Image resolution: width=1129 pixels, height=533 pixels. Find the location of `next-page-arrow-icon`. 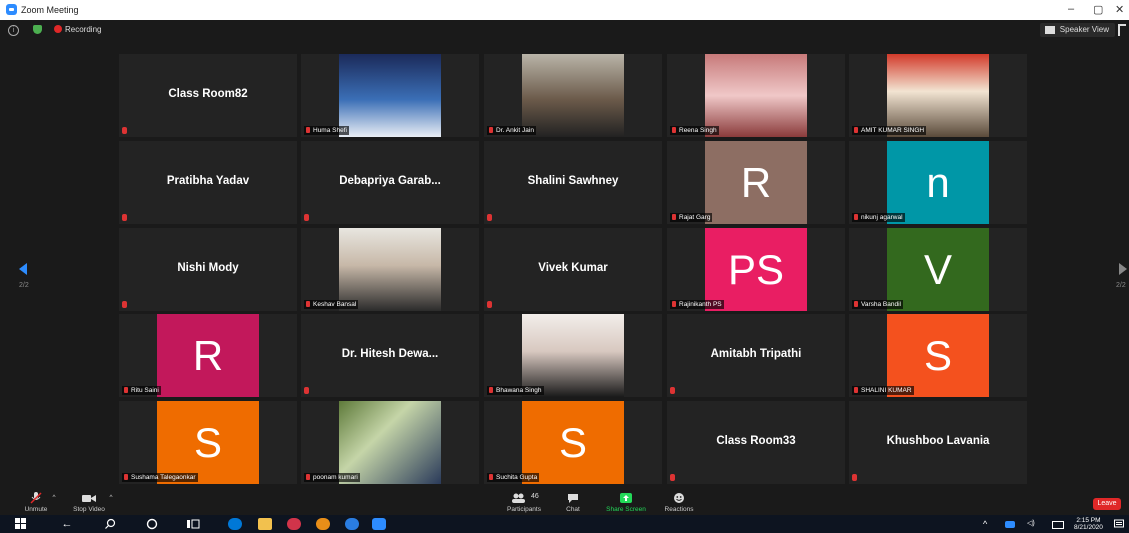

next-page-arrow-icon is located at coordinates (1123, 269).